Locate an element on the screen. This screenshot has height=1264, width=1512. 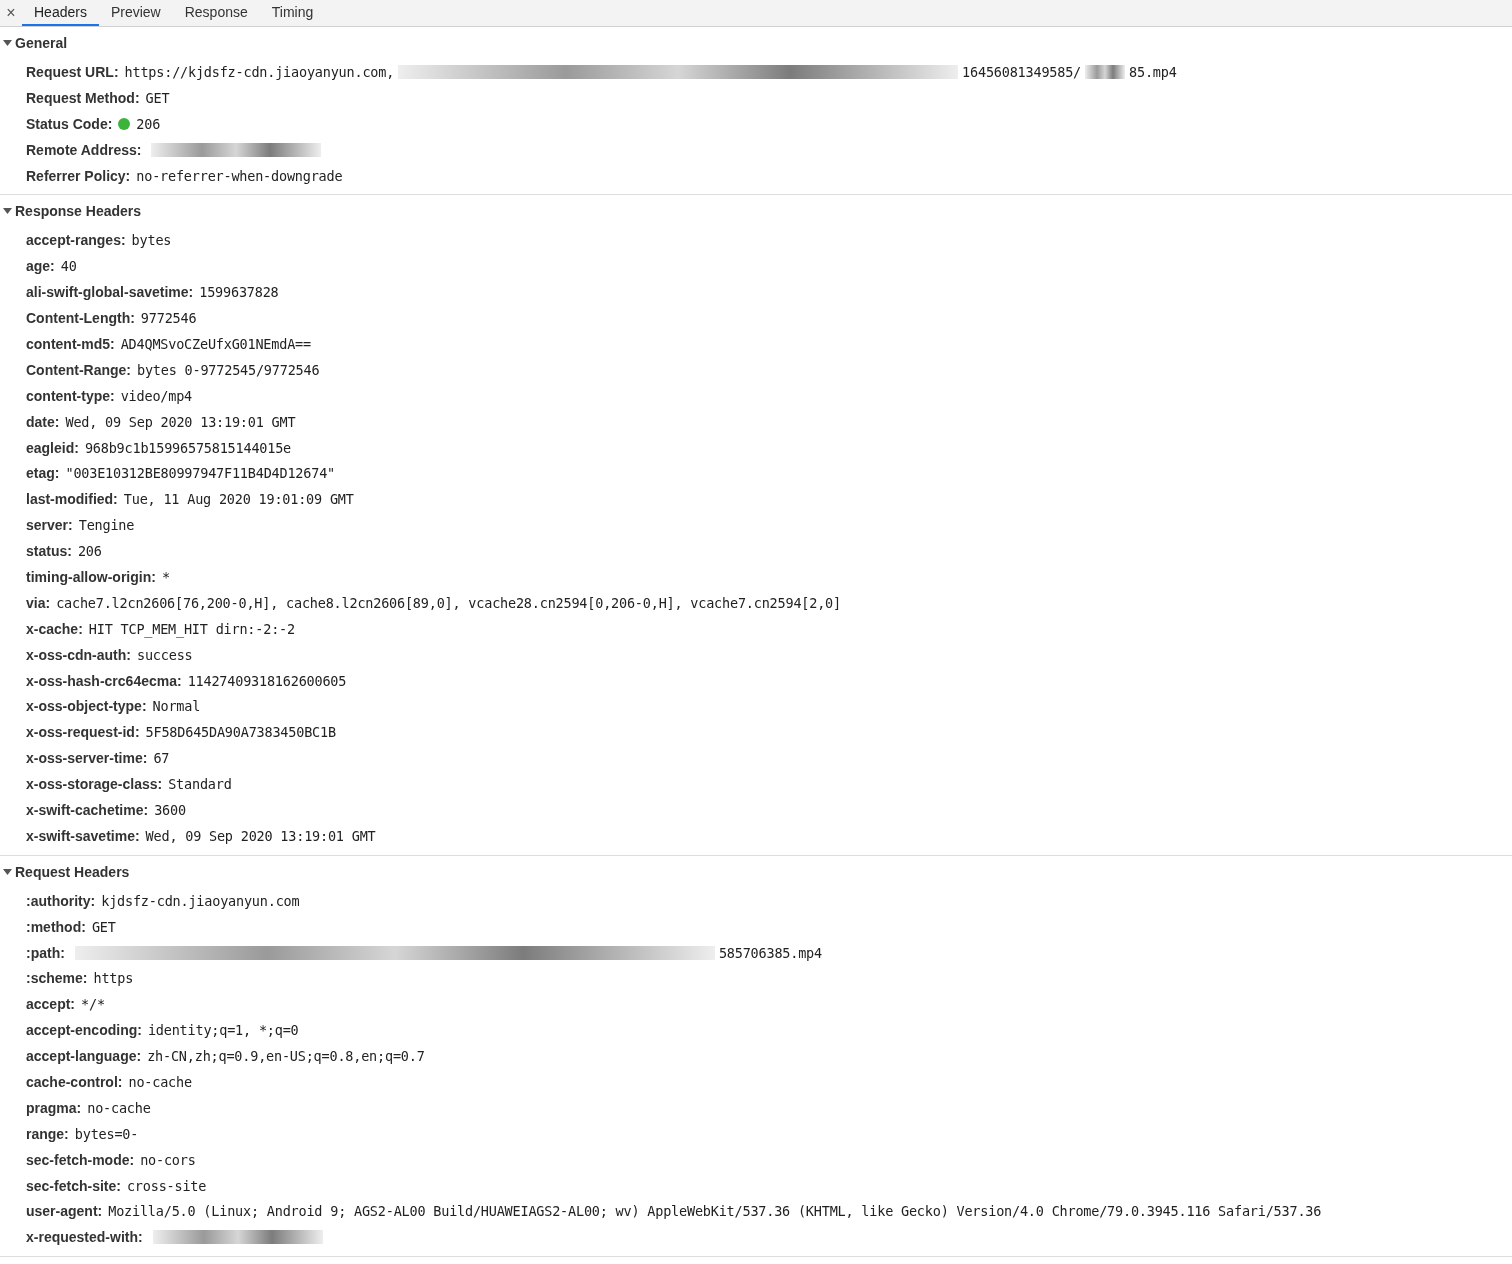
header-name: Referrer Policy: is located at coordinates (78, 175).